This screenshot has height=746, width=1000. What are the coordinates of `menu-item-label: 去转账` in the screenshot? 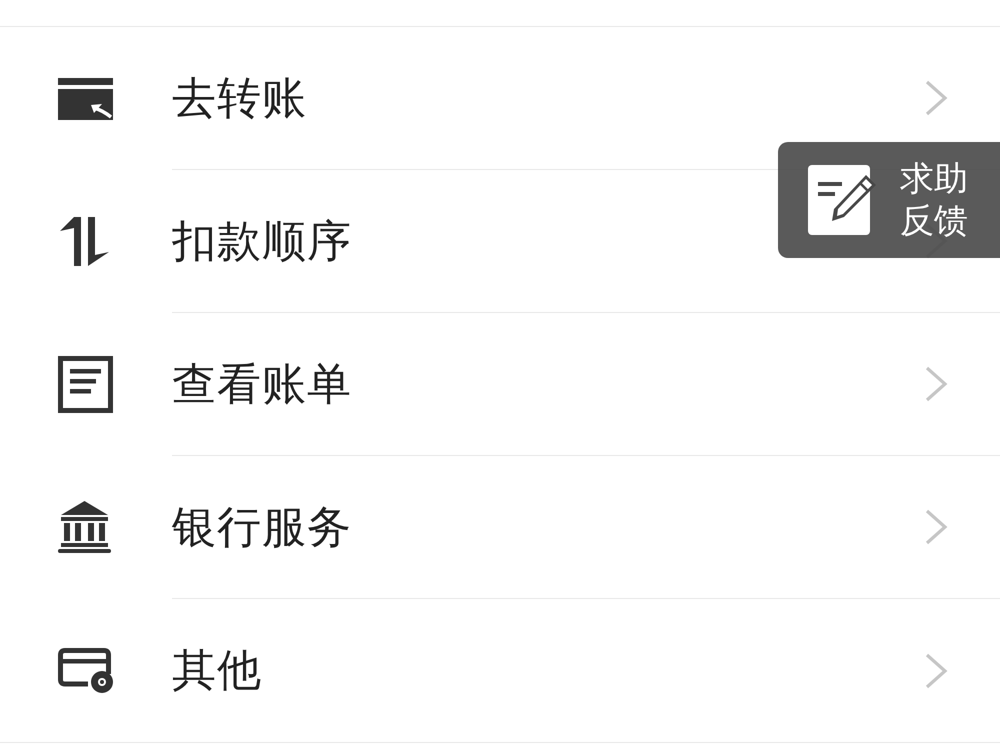 It's located at (239, 98).